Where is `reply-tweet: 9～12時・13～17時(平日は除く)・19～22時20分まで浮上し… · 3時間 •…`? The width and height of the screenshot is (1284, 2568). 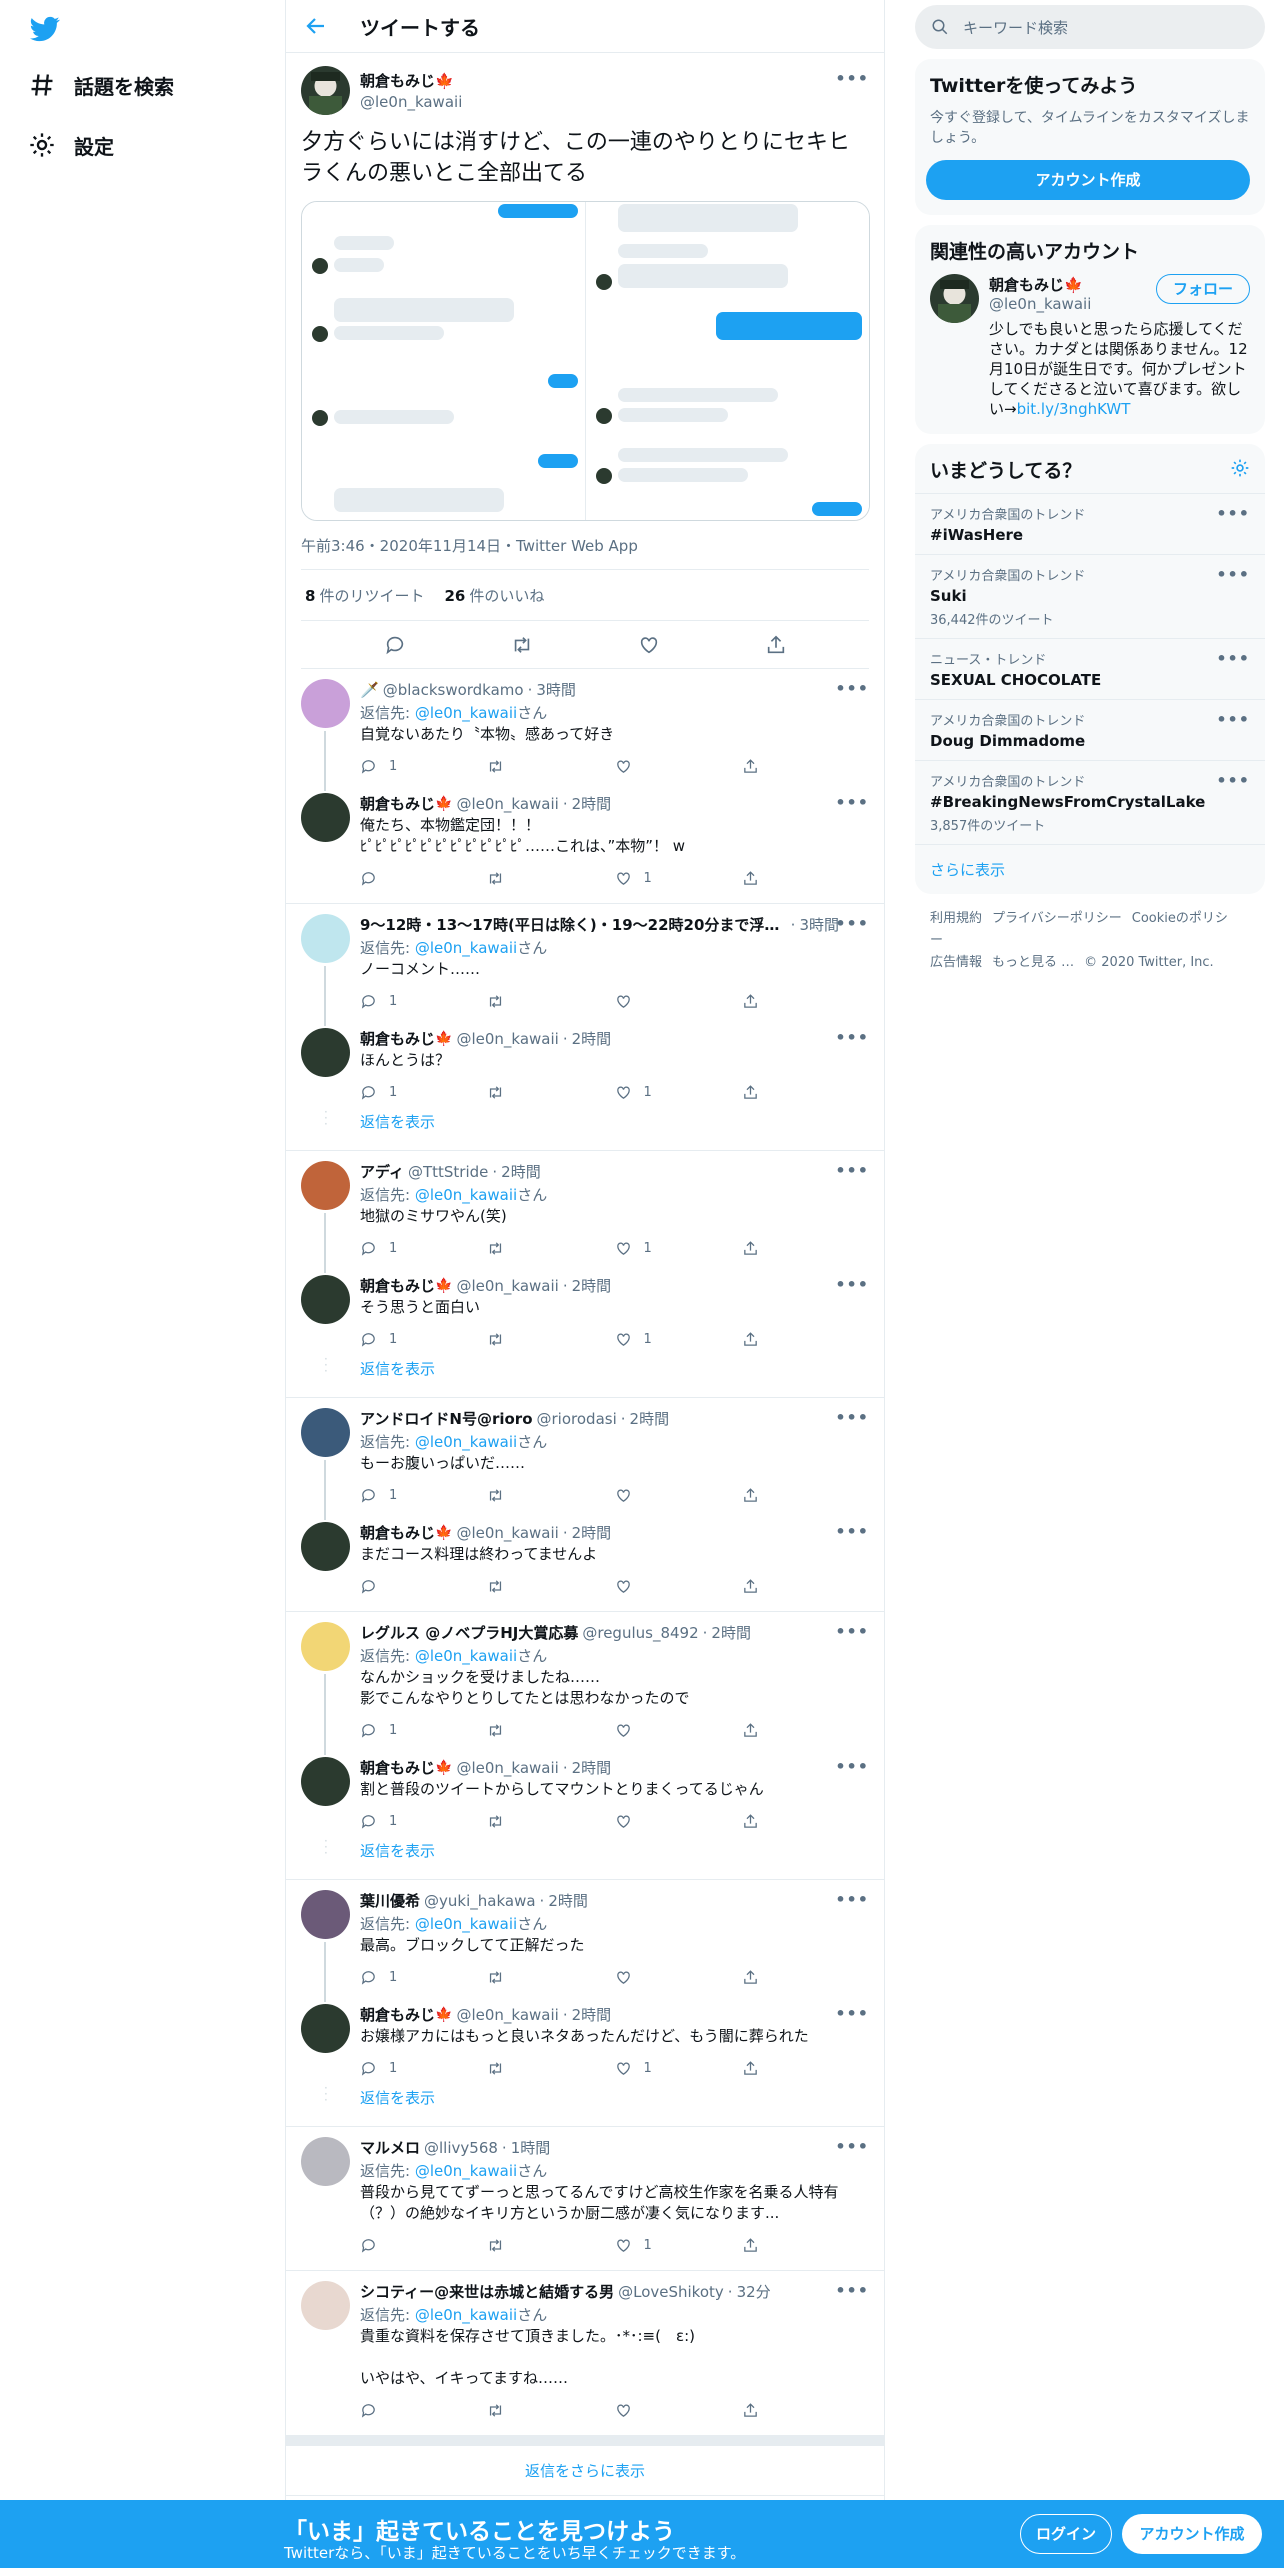
reply-tweet: 9～12時・13～17時(平日は除く)・19～22時20分まで浮上し… · 3時間 •… is located at coordinates (585, 965).